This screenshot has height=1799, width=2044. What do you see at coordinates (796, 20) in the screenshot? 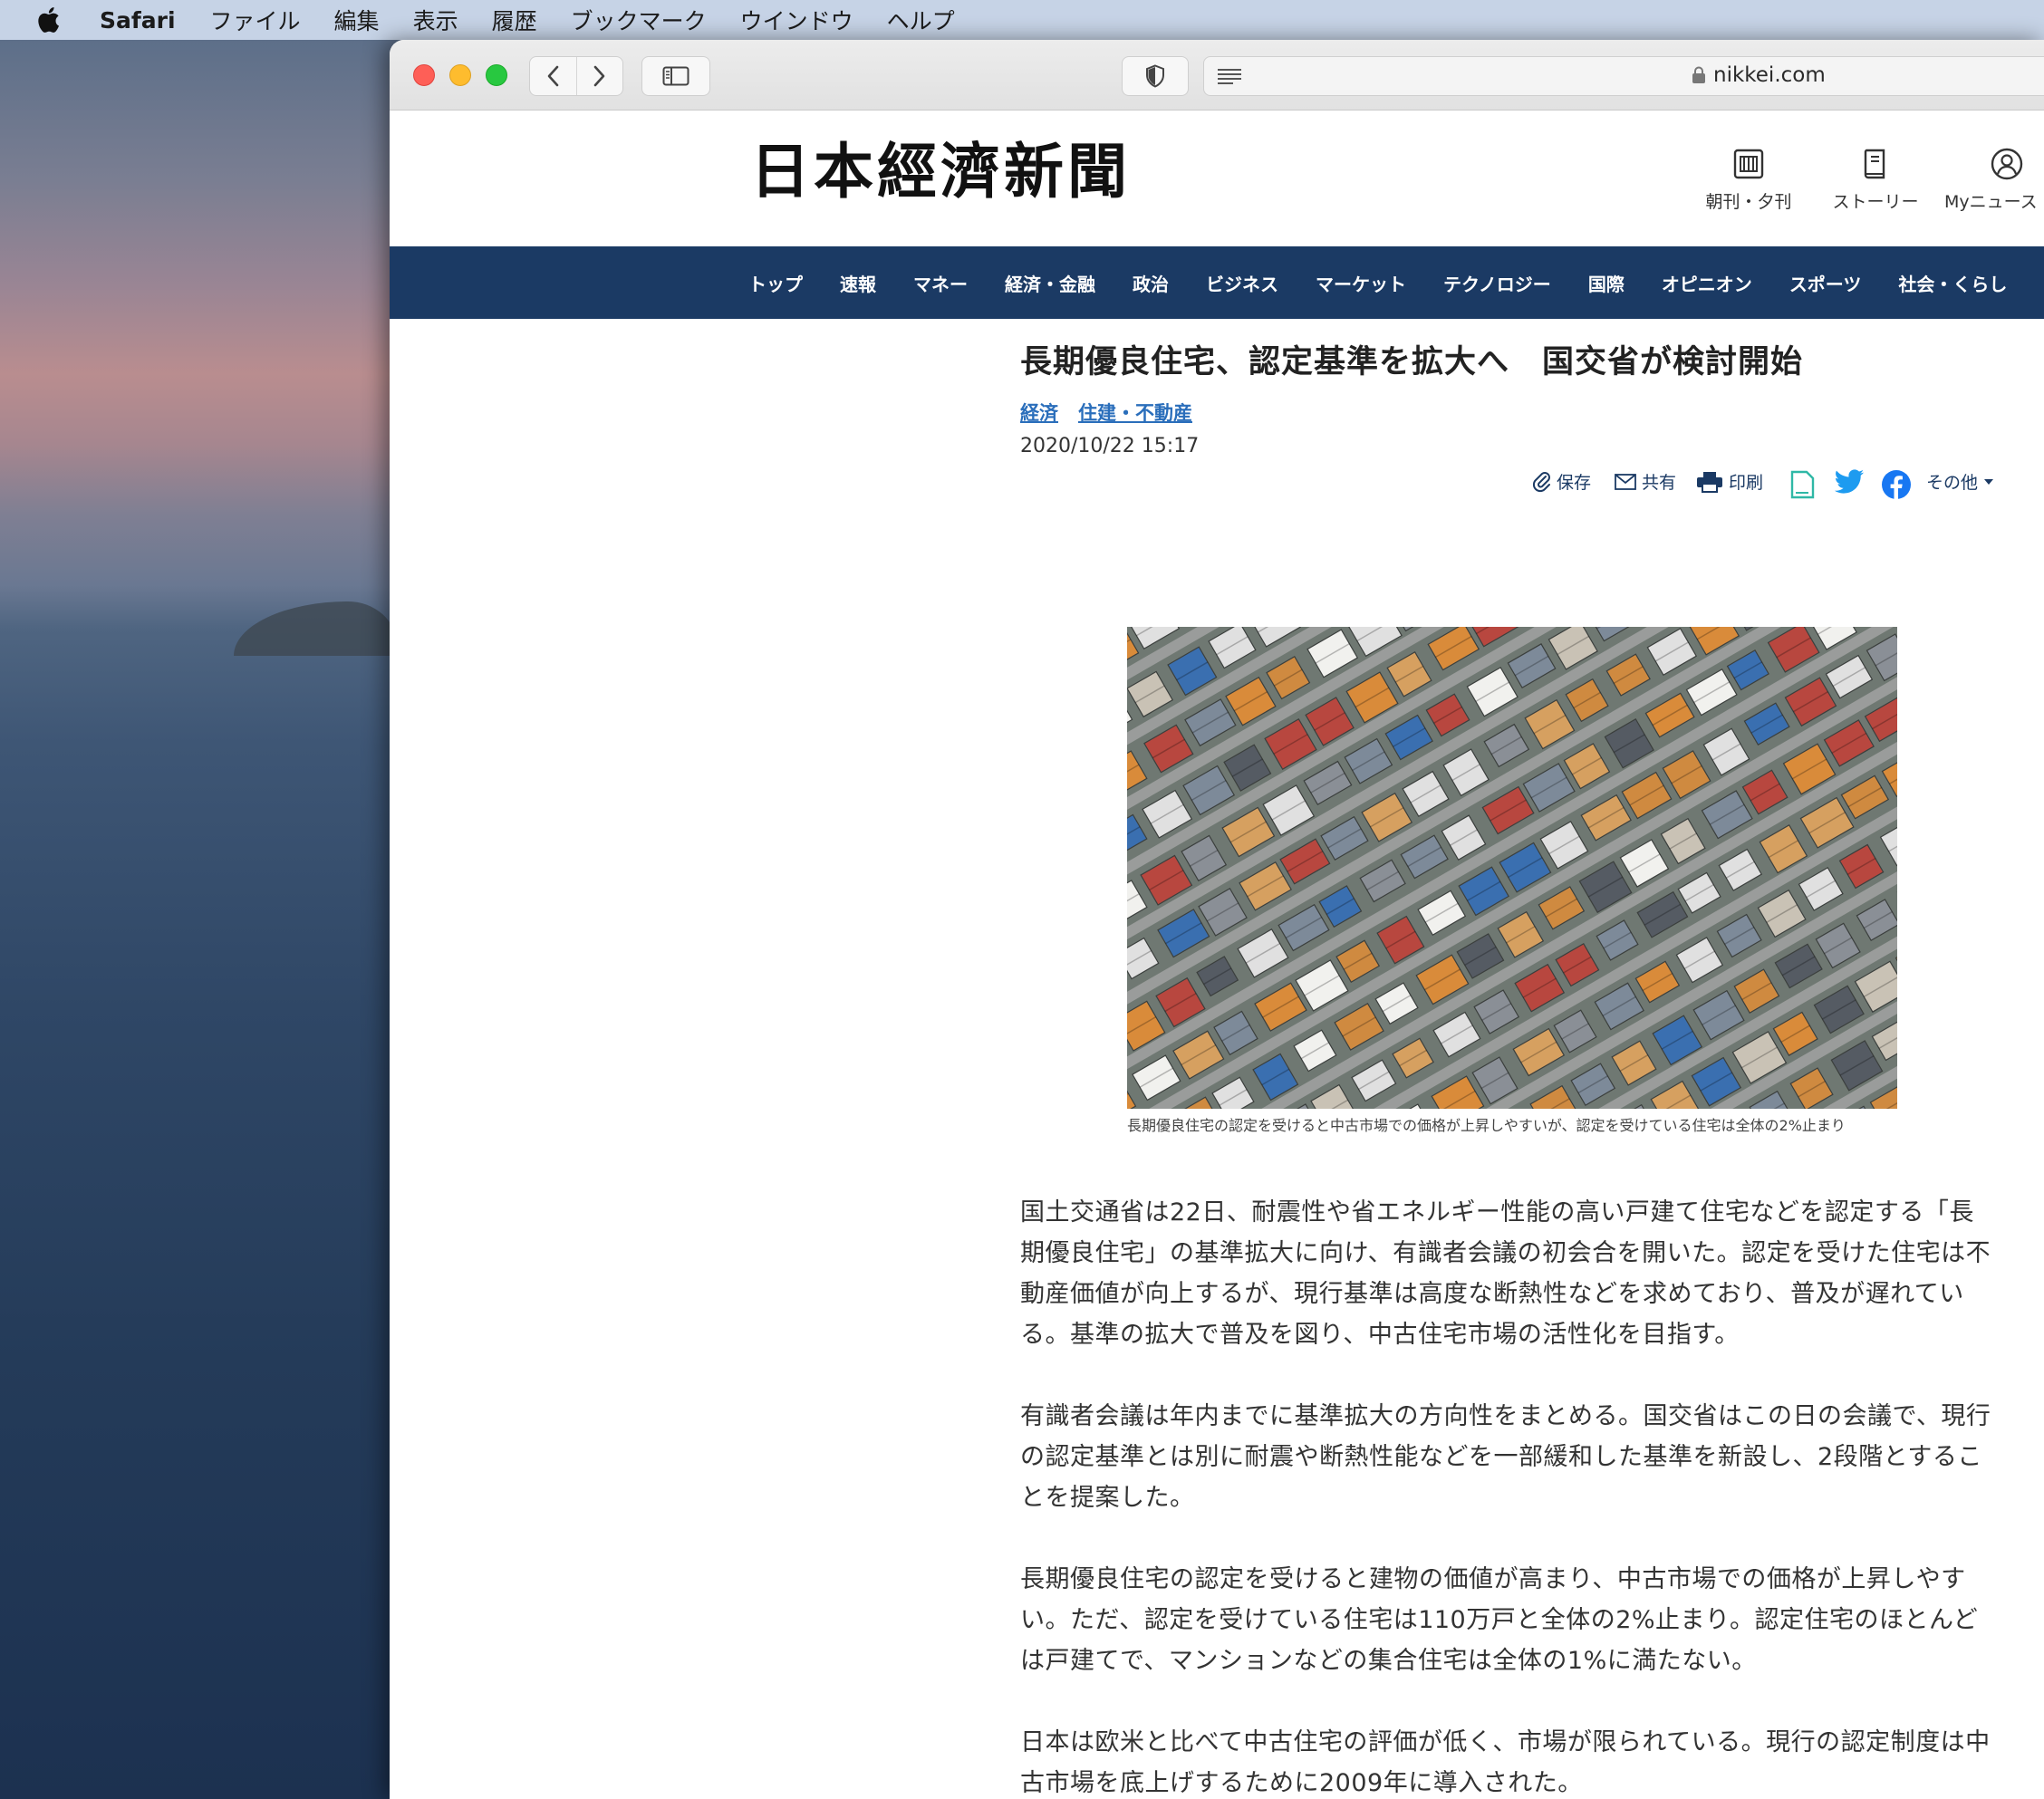
I see `menu-window: ウインドウ` at bounding box center [796, 20].